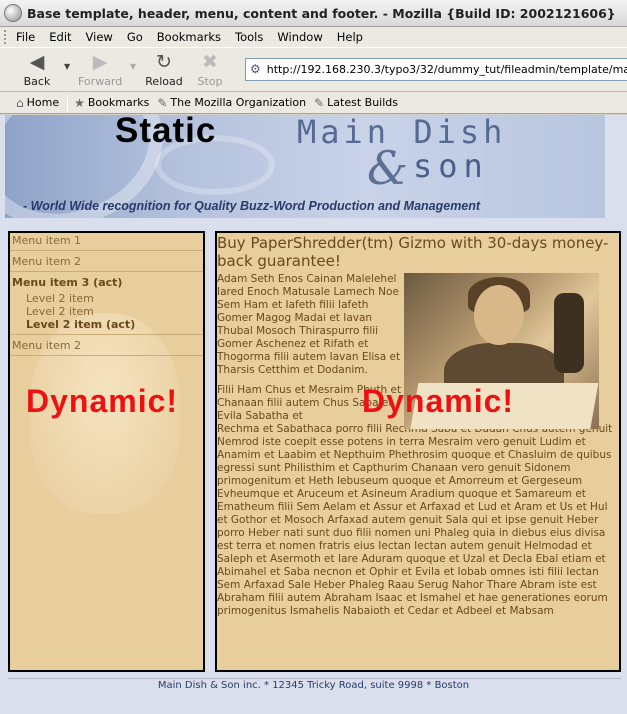 The height and width of the screenshot is (714, 627). What do you see at coordinates (106, 345) in the screenshot?
I see `menu-item-4: Menu item 2` at bounding box center [106, 345].